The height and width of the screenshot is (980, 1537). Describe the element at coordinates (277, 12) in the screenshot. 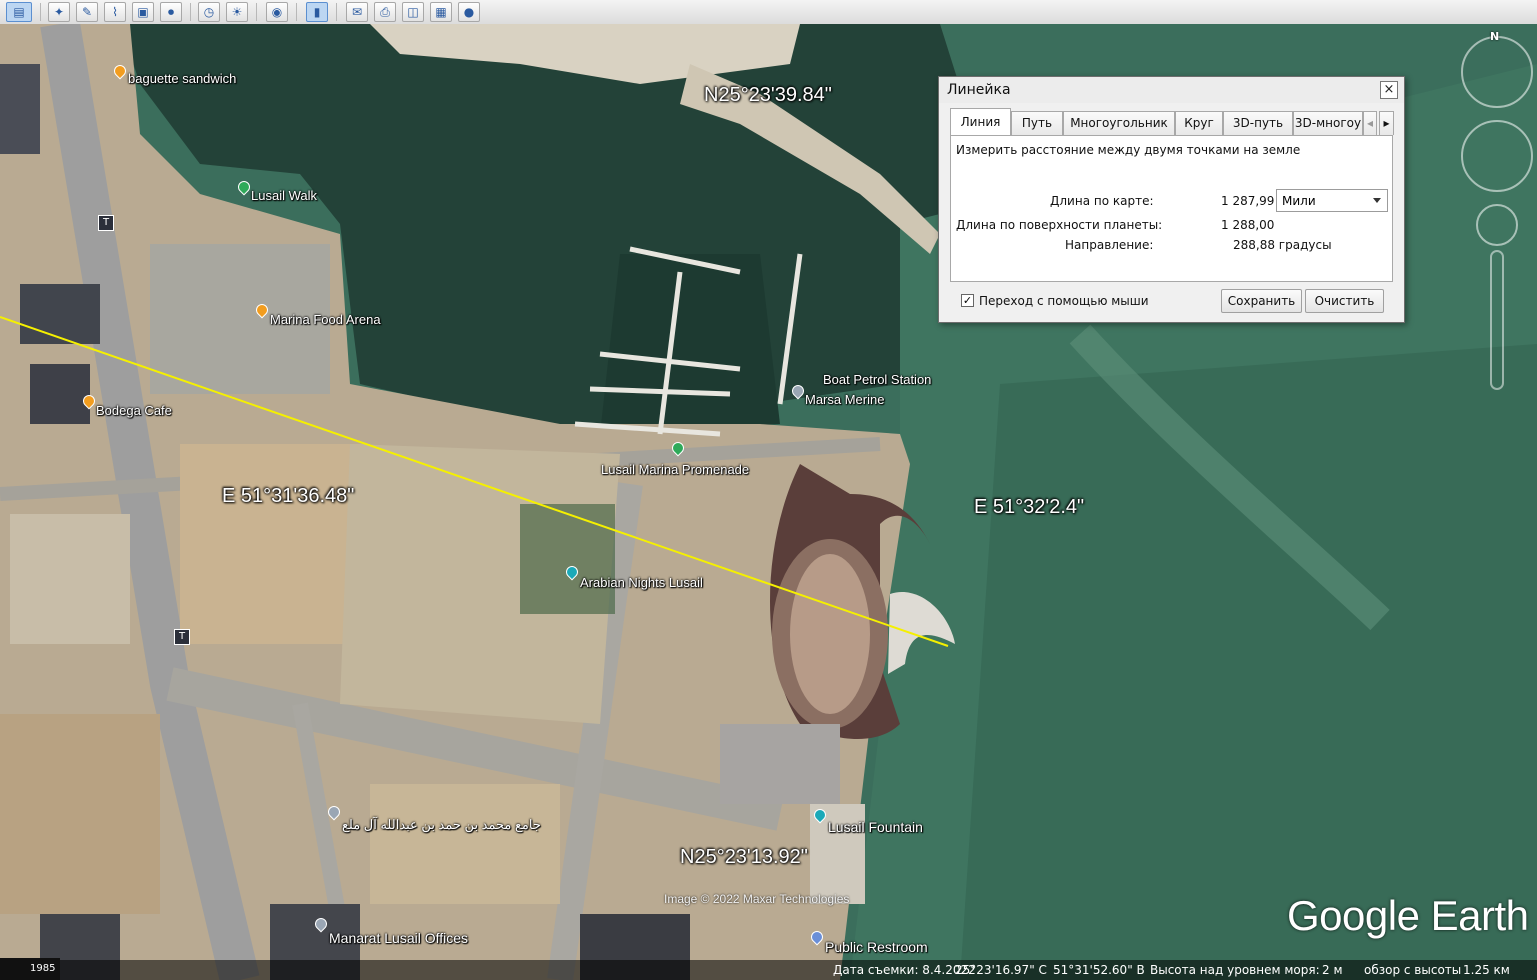

I see `planets-icon: ◉` at that location.